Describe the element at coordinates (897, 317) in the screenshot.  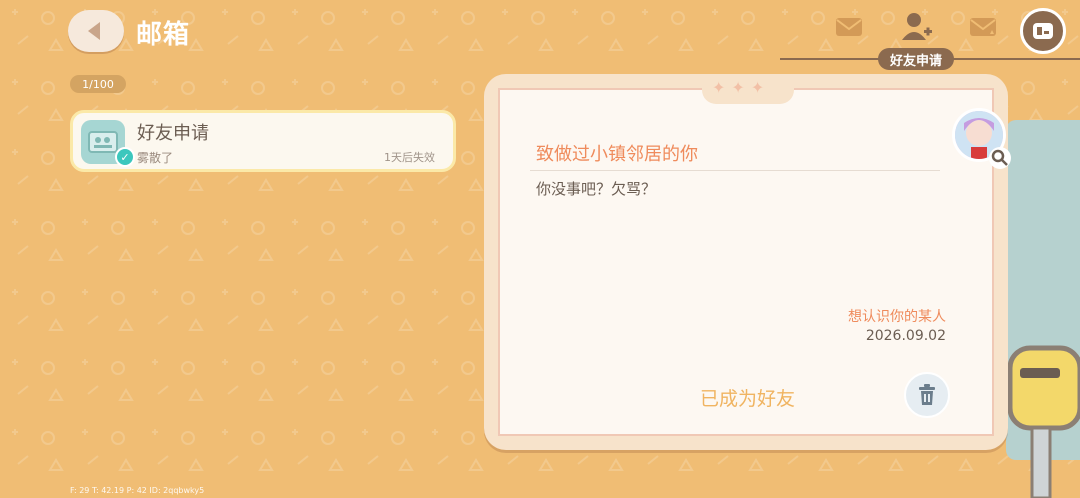
I see `letter-signature: 想认识你的某人` at that location.